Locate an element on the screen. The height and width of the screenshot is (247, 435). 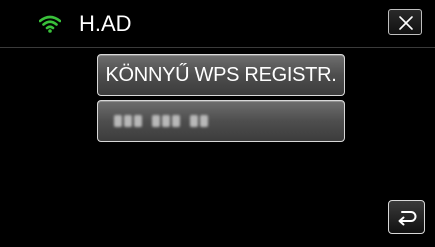
back-button is located at coordinates (406, 217).